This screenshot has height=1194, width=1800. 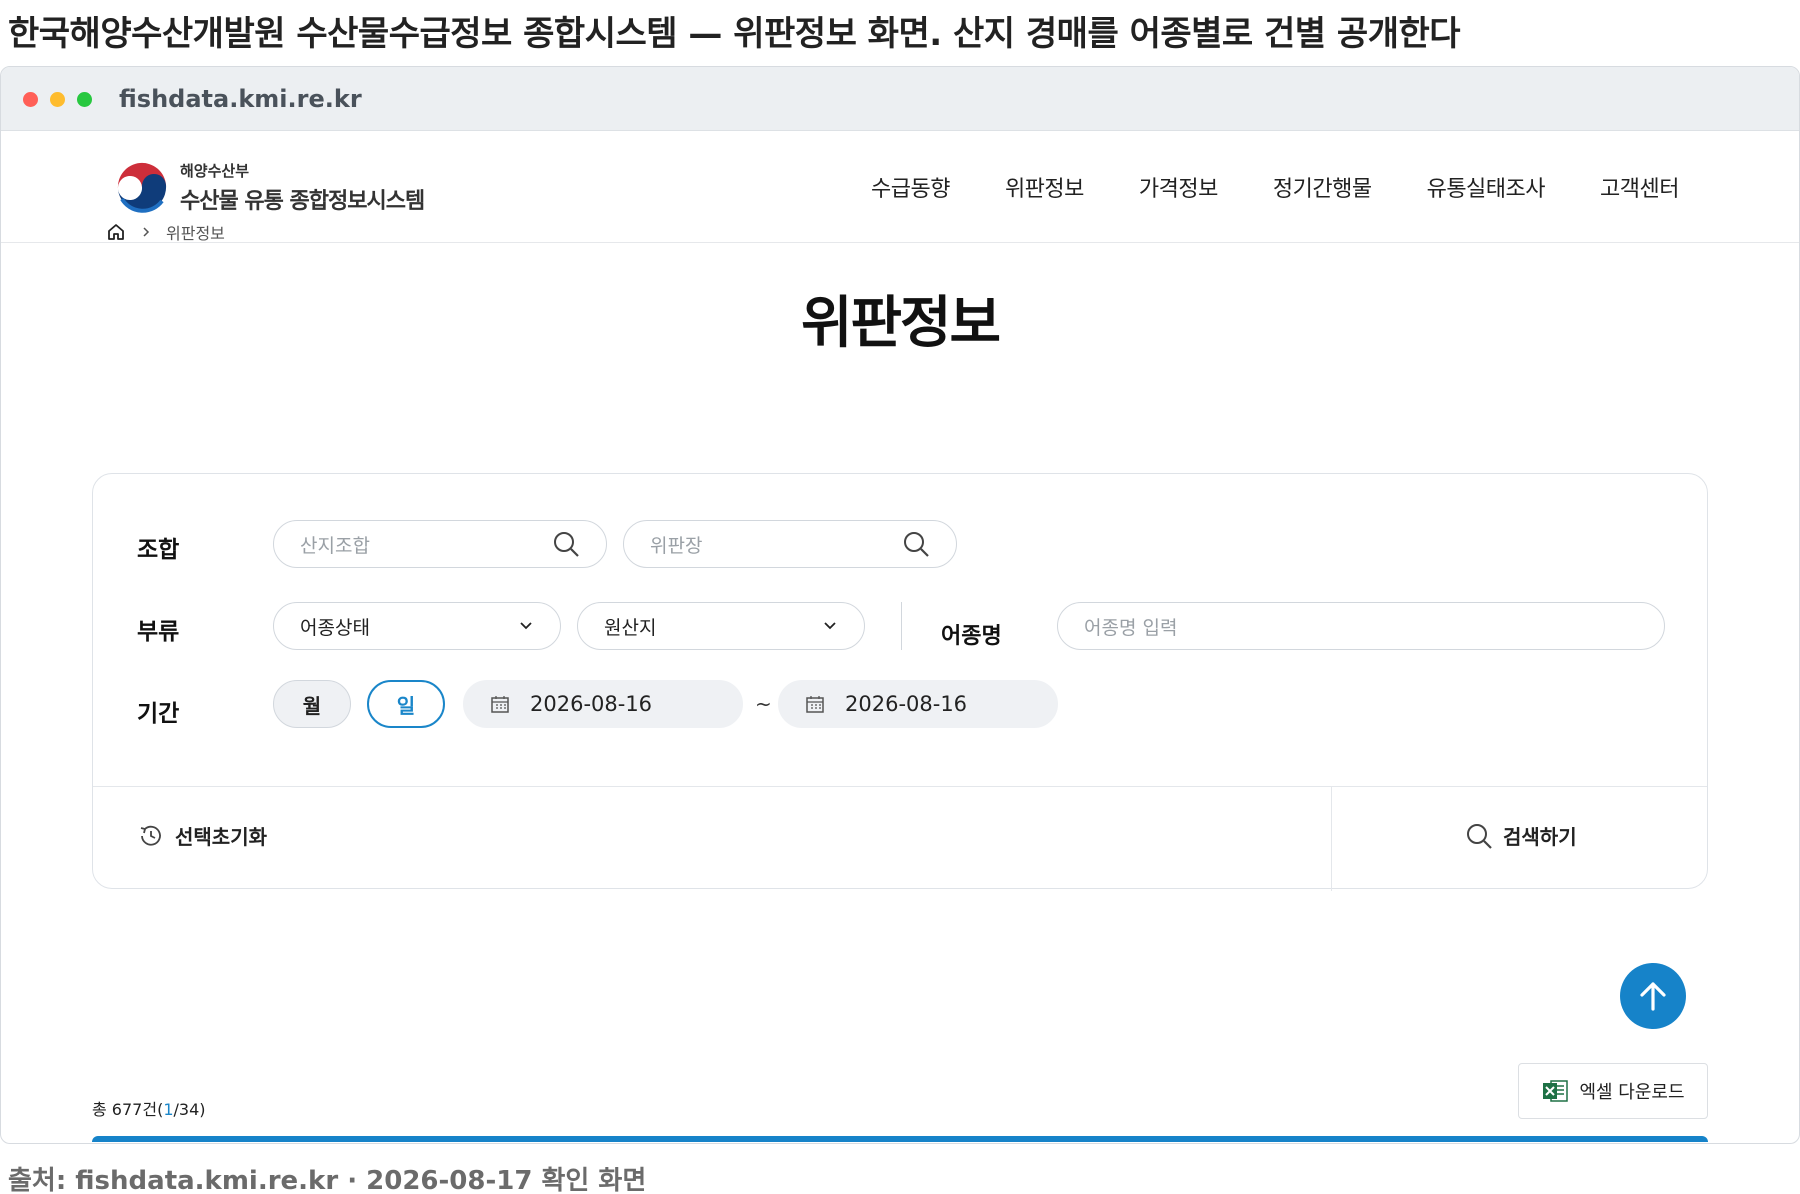 What do you see at coordinates (1486, 187) in the screenshot?
I see `nav-distribution-survey: 유통실태조사` at bounding box center [1486, 187].